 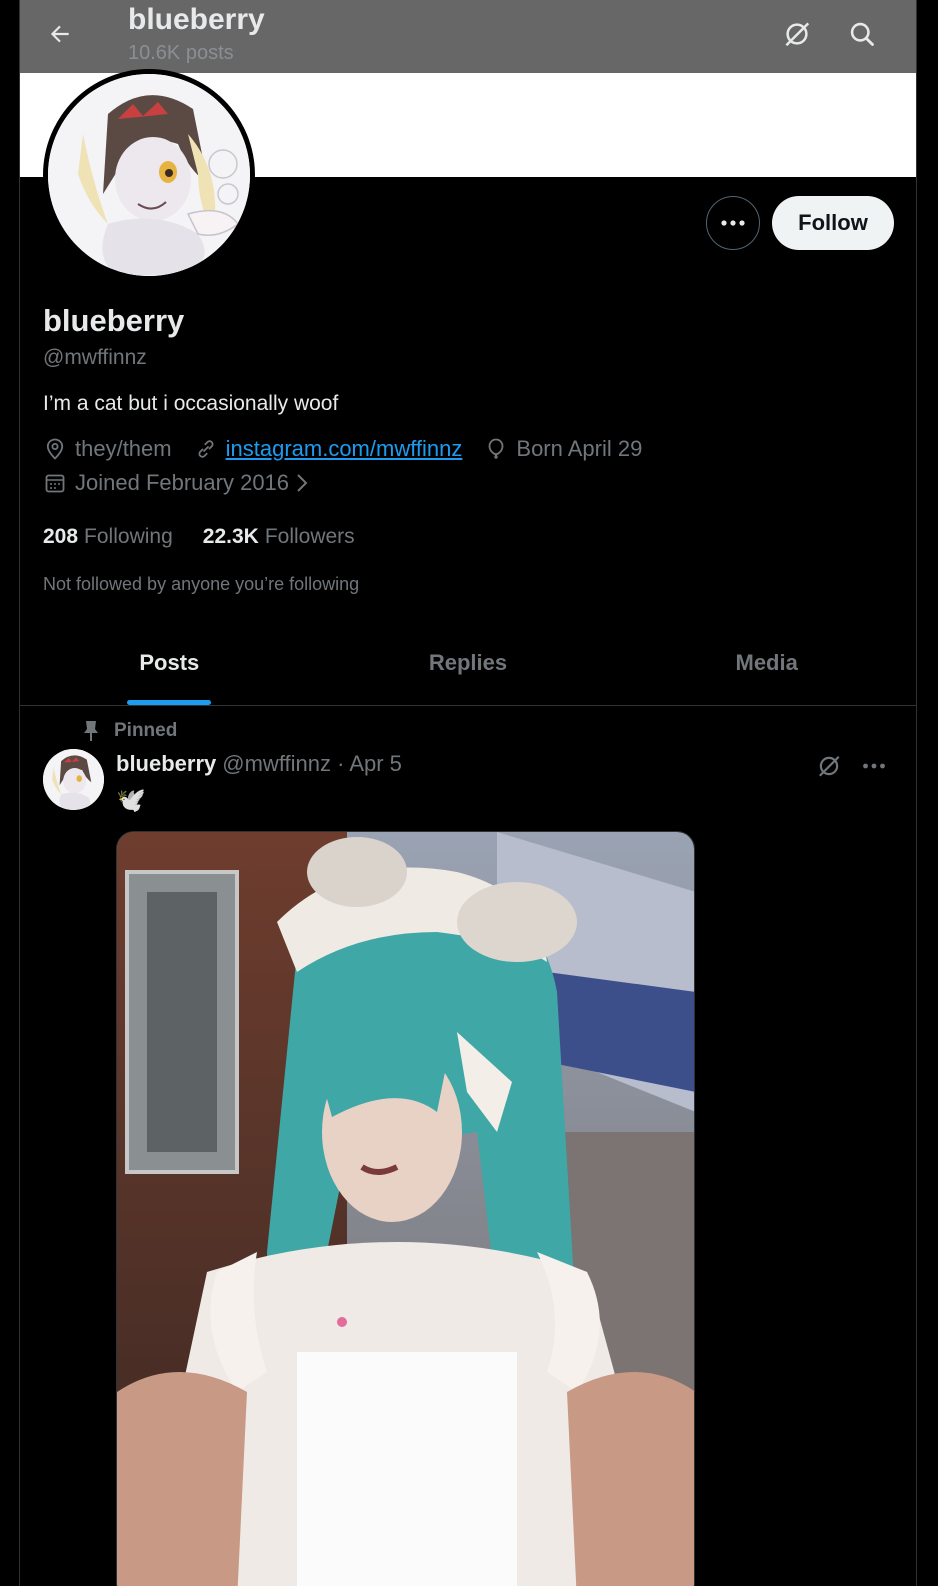 I want to click on tab-posts-label: Posts, so click(x=169, y=662).